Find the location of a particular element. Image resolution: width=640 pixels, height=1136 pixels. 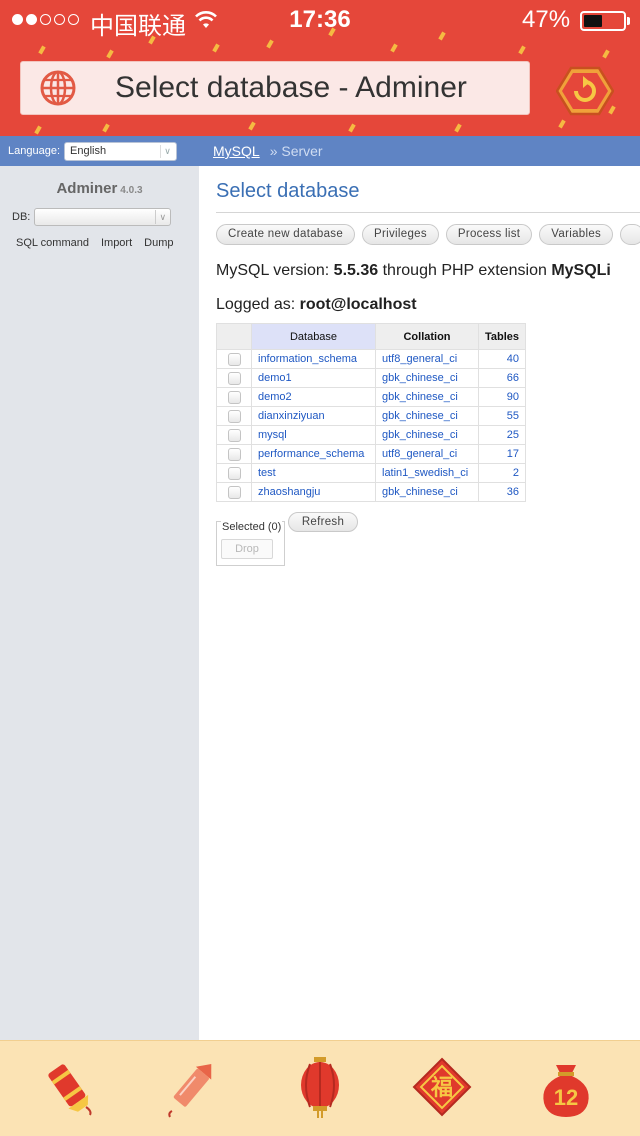

database-name-link: information_schema is located at coordinates (313, 359).